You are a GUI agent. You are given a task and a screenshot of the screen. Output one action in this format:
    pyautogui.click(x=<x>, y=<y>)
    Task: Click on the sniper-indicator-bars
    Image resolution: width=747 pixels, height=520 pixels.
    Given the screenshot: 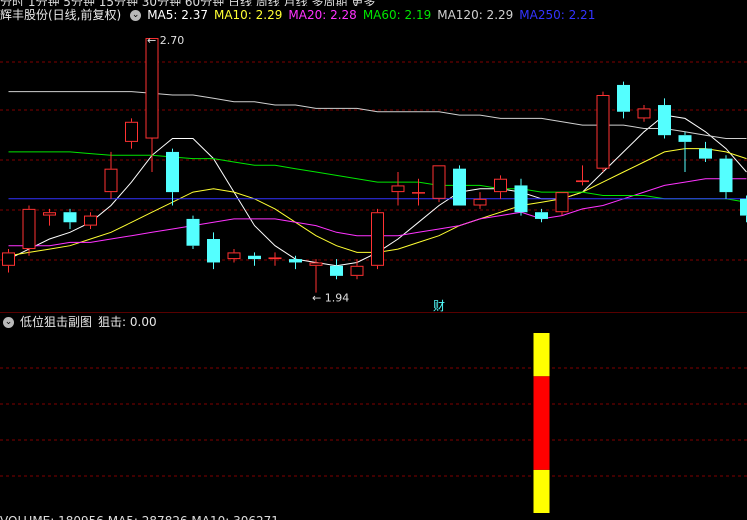 What is the action you would take?
    pyautogui.click(x=541, y=423)
    